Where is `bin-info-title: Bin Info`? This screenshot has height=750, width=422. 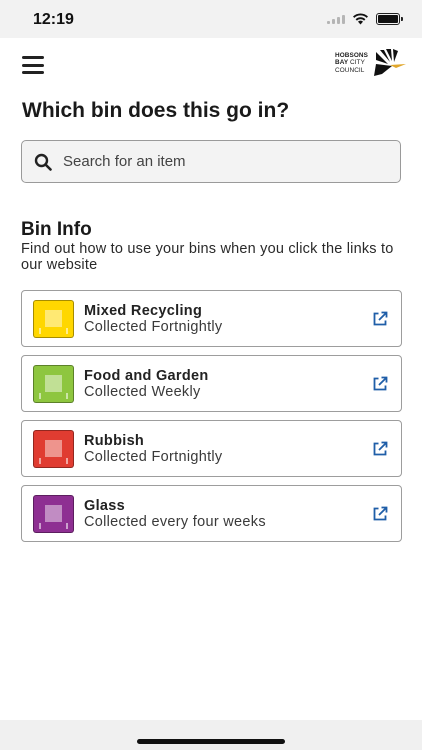 bin-info-title: Bin Info is located at coordinates (56, 229).